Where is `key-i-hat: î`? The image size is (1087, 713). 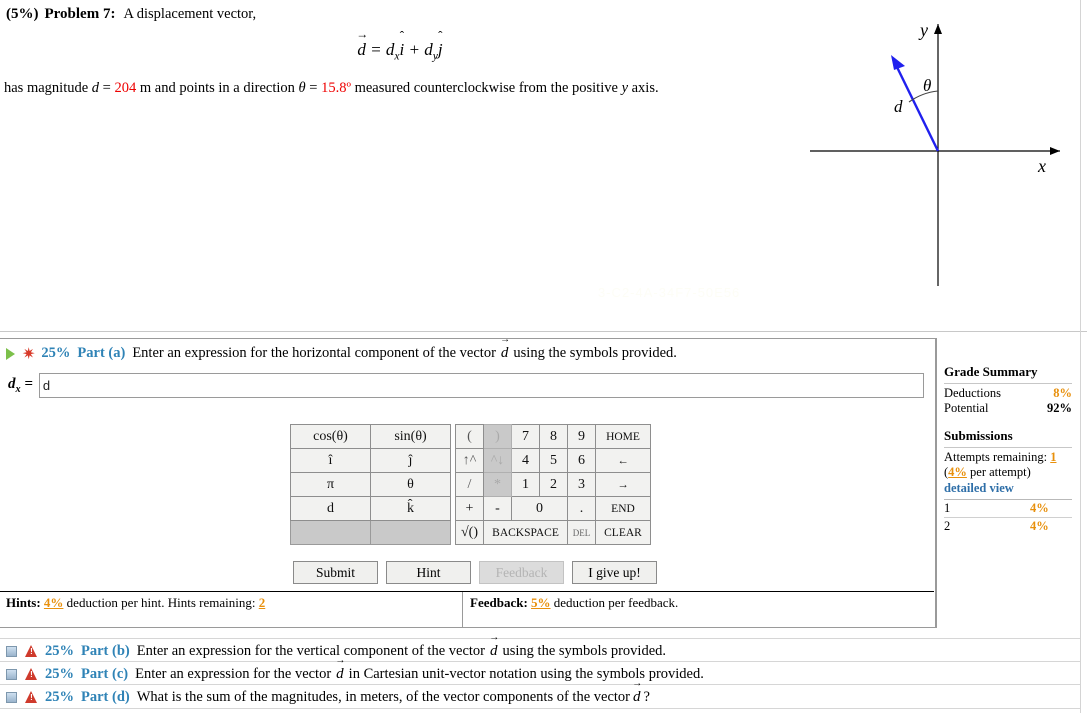 key-i-hat: î is located at coordinates (330, 460).